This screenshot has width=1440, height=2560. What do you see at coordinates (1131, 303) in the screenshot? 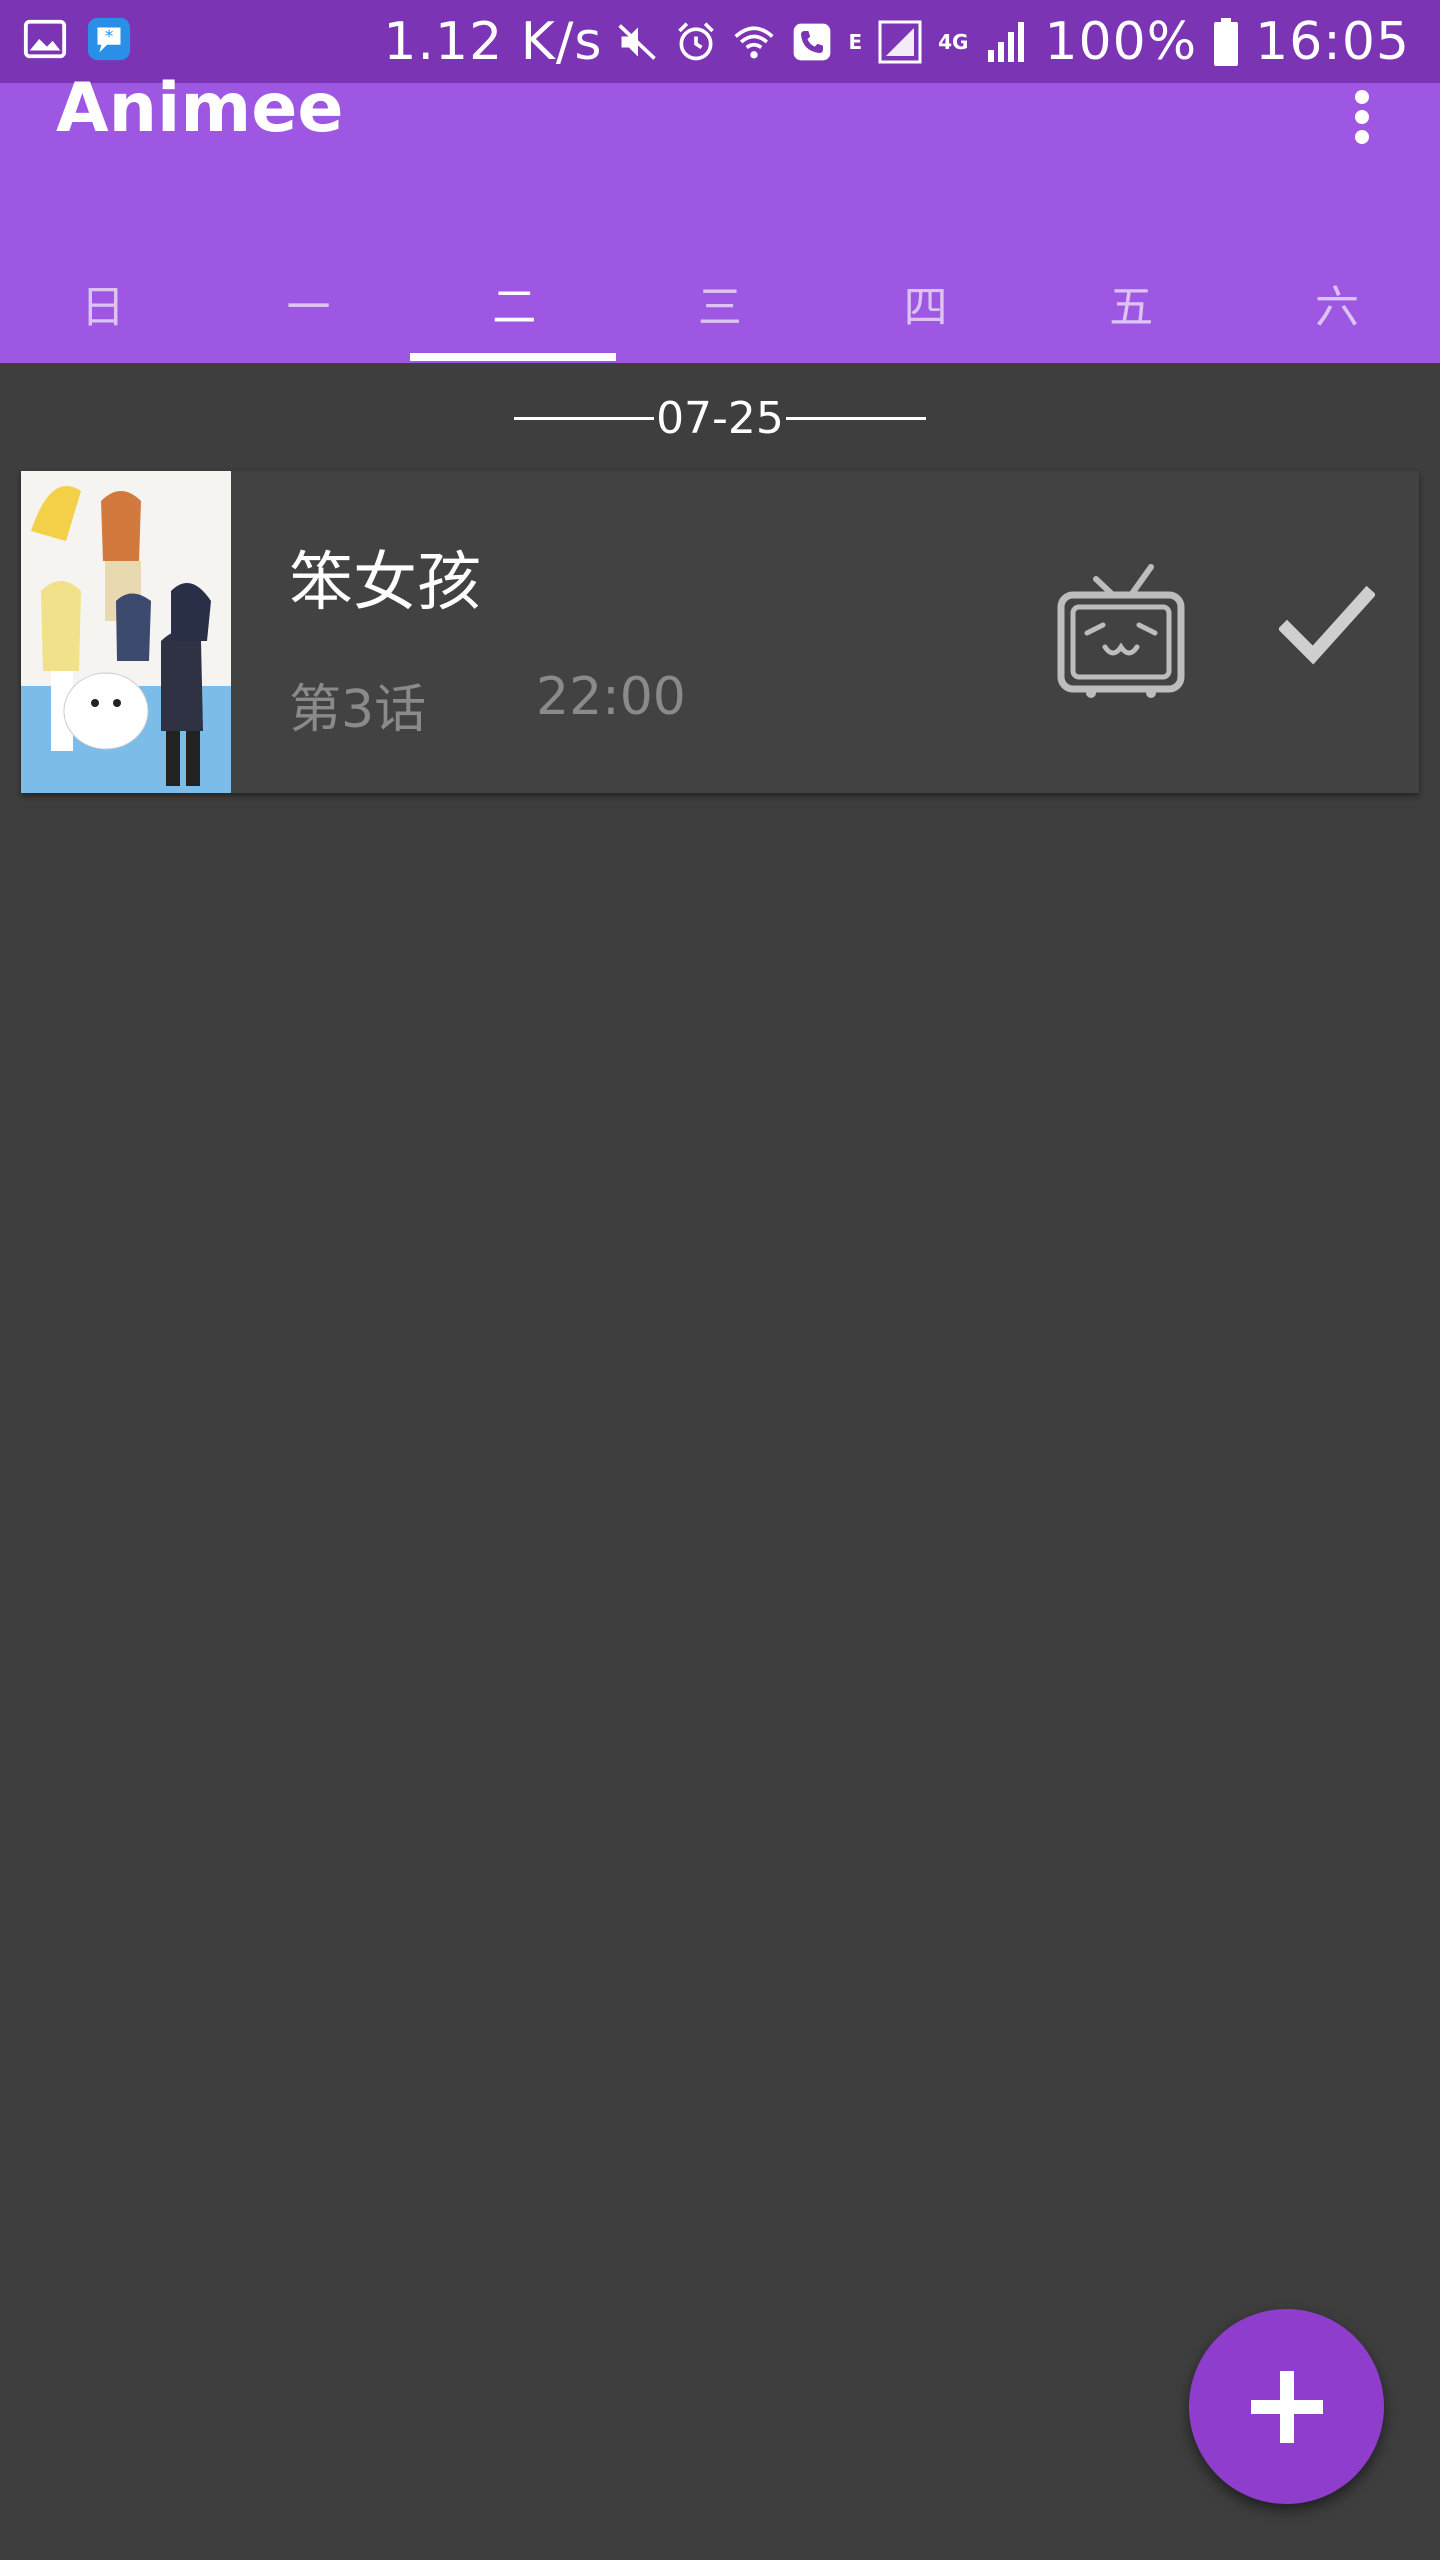
I see `tab-friday: 五` at bounding box center [1131, 303].